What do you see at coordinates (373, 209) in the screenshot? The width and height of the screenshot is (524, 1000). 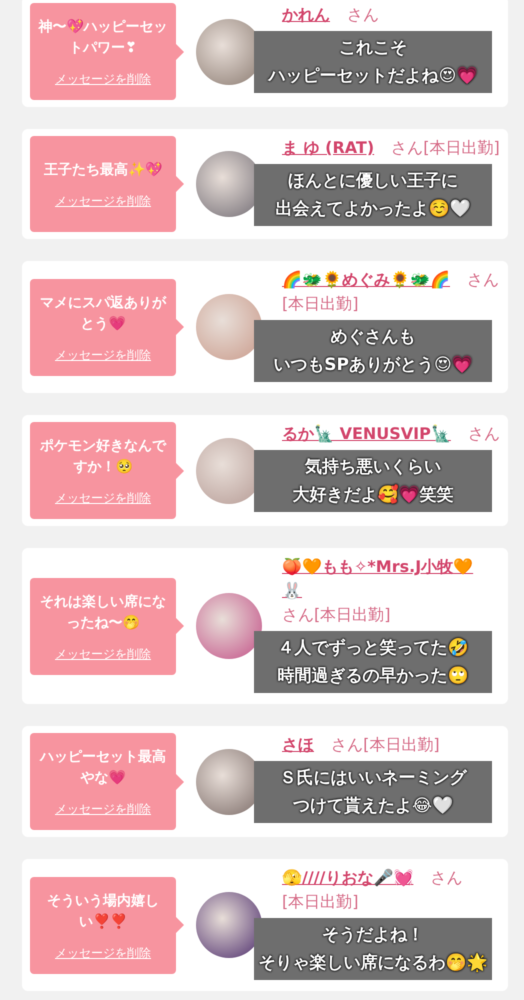 I see `caption-text: 出会えてよかったよ☺🤍` at bounding box center [373, 209].